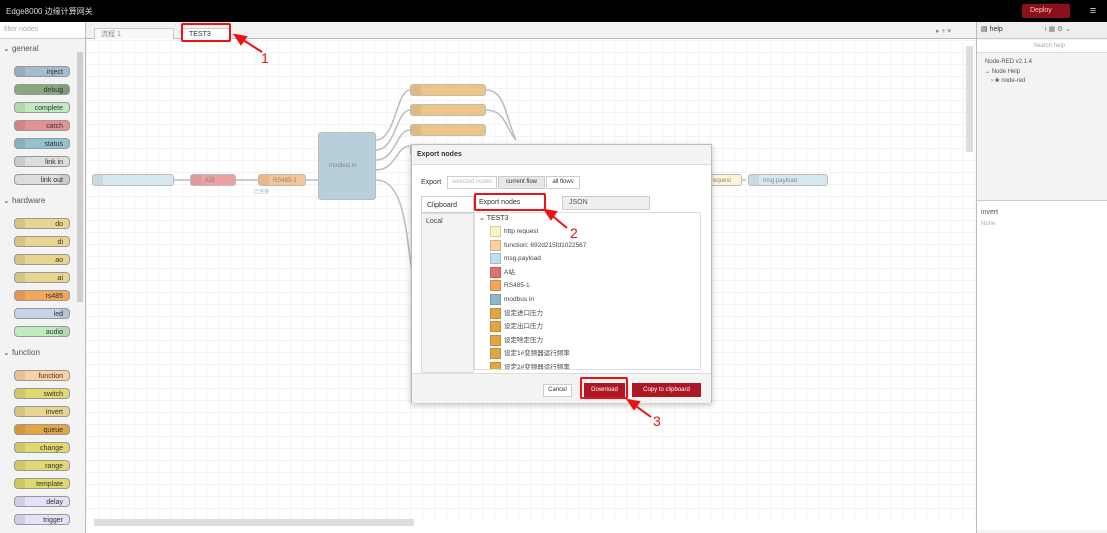  What do you see at coordinates (657, 421) in the screenshot?
I see `annotation-number-3: 3` at bounding box center [657, 421].